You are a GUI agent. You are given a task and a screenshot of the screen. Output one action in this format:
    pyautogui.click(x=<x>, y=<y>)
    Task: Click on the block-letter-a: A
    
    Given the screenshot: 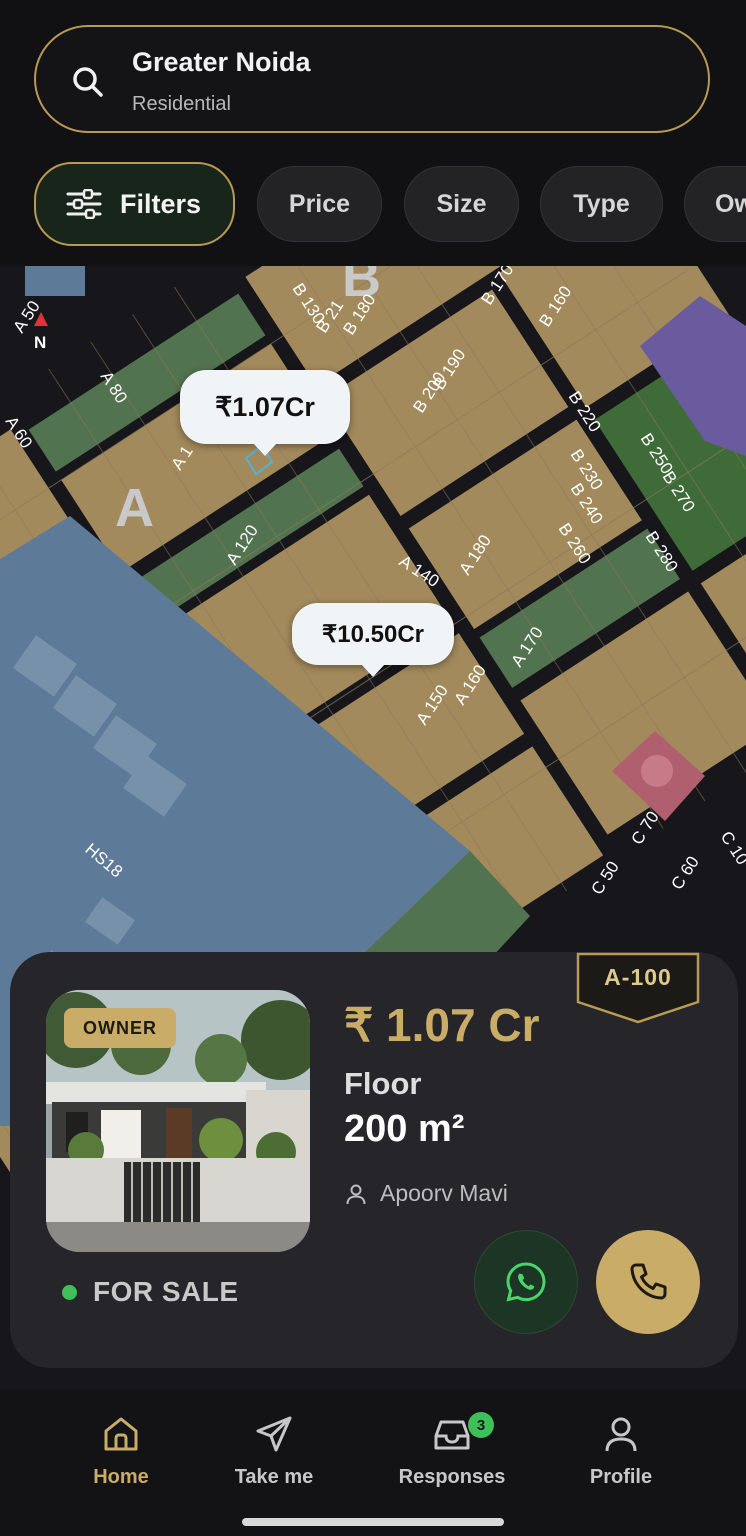 What is the action you would take?
    pyautogui.click(x=134, y=508)
    